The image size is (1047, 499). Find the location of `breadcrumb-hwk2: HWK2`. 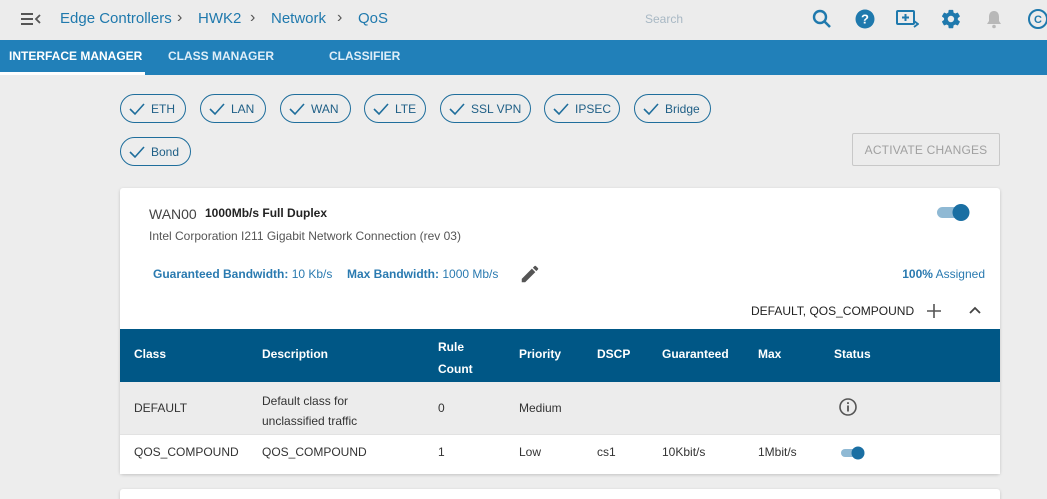

breadcrumb-hwk2: HWK2 is located at coordinates (219, 18).